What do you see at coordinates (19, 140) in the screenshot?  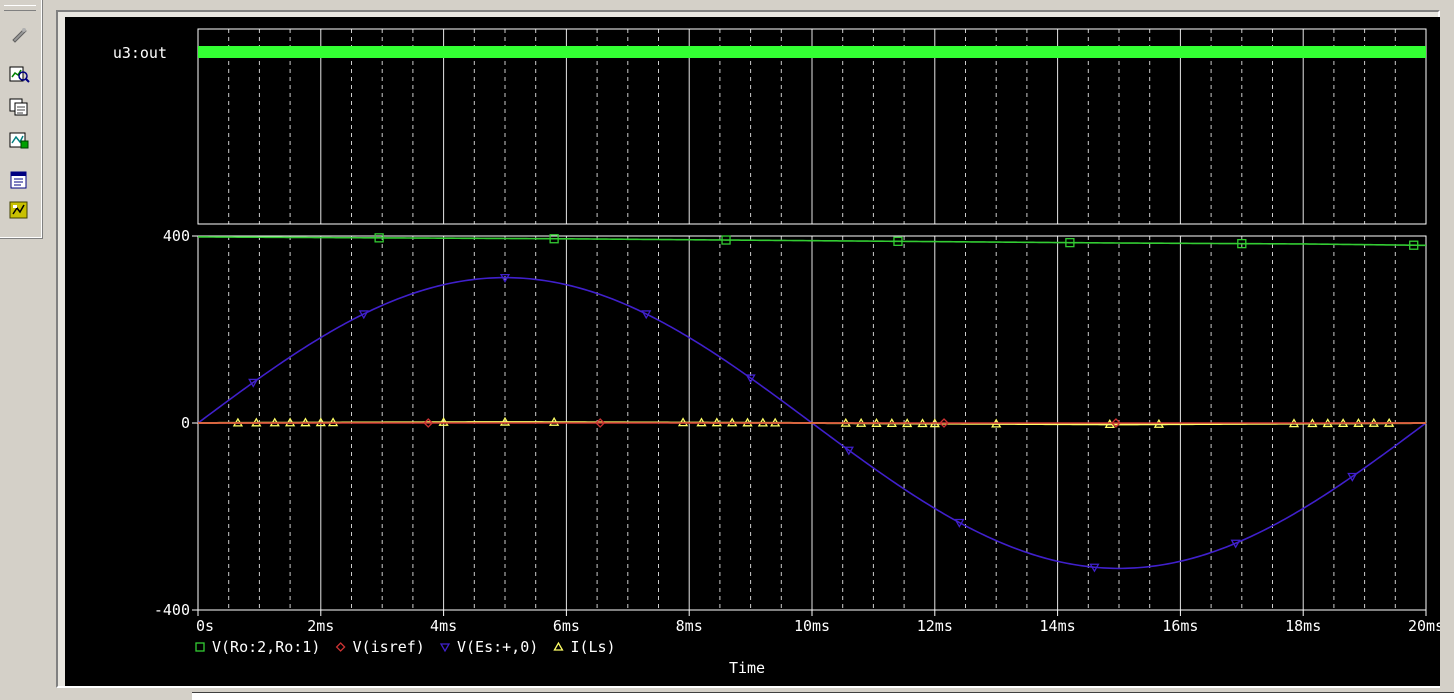 I see `add-trace-icon` at bounding box center [19, 140].